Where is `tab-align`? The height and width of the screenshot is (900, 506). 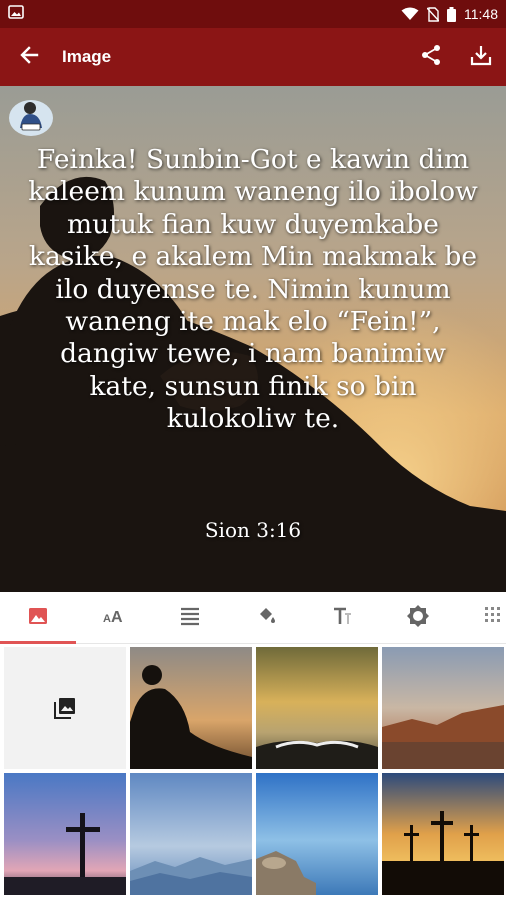 tab-align is located at coordinates (190, 618).